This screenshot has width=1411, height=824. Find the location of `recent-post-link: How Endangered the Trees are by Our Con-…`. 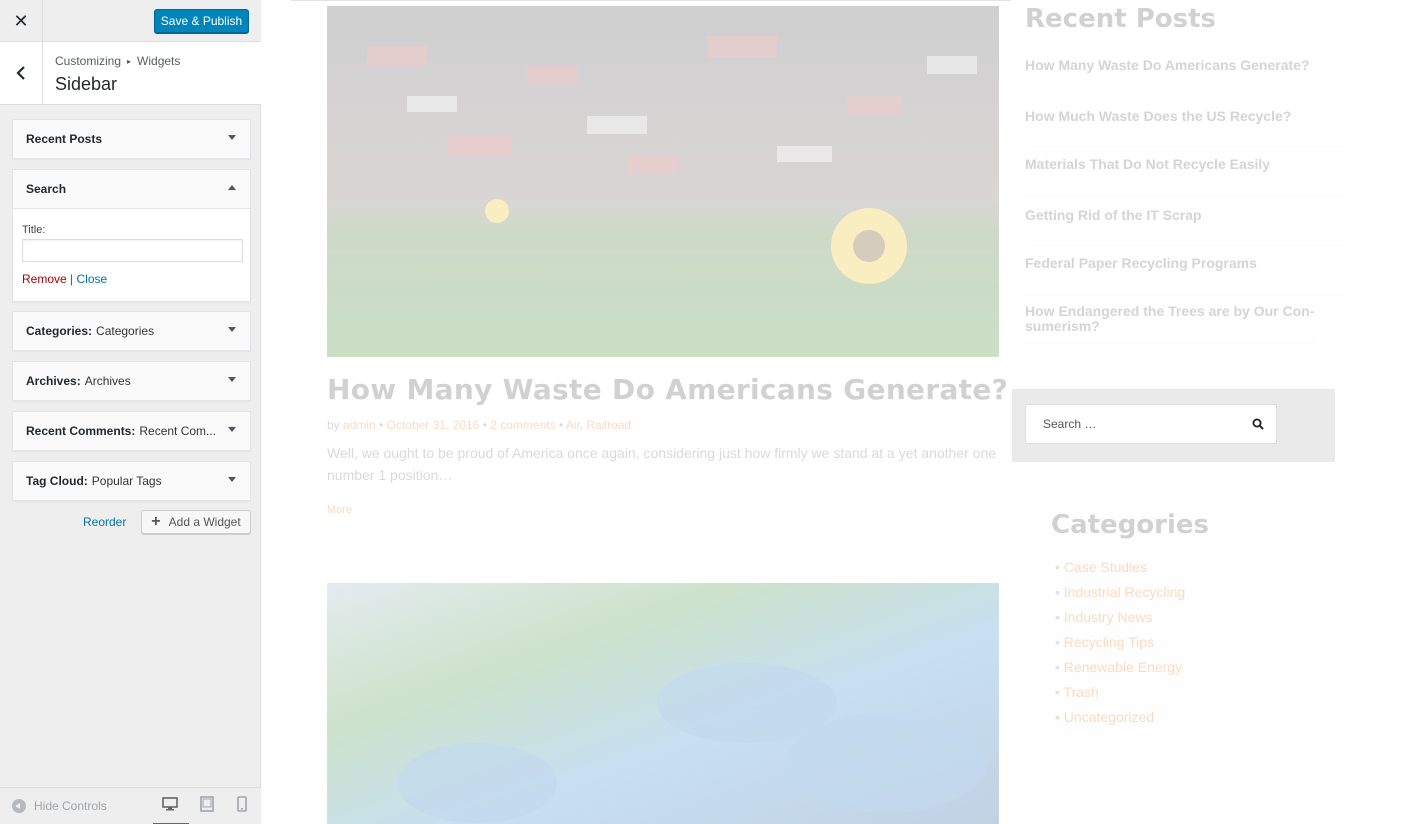

recent-post-link: How Endangered the Trees are by Our Con-… is located at coordinates (1170, 320).